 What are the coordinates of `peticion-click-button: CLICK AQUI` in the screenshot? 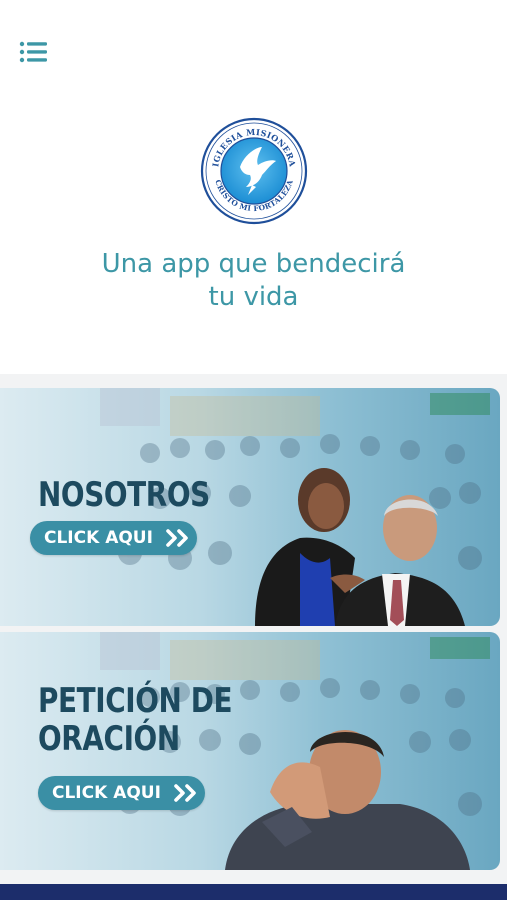 It's located at (121, 793).